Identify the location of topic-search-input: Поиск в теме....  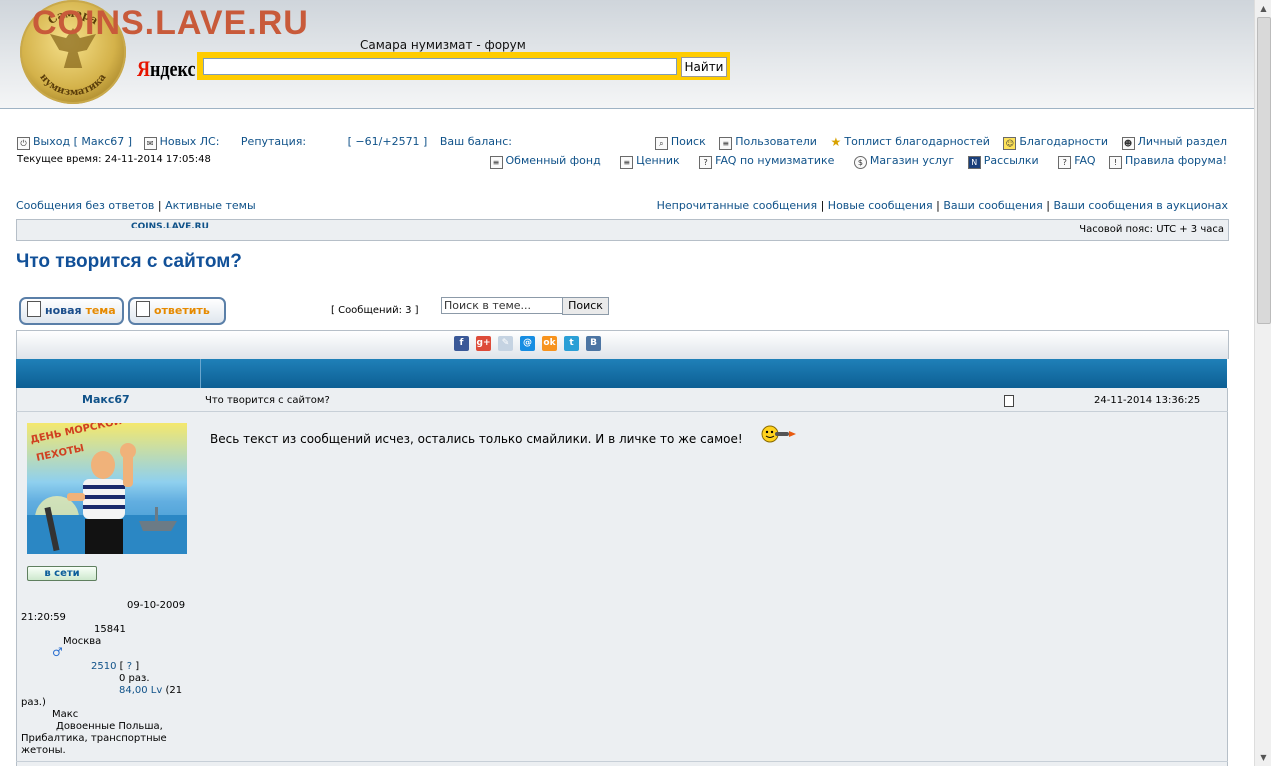
(502, 305).